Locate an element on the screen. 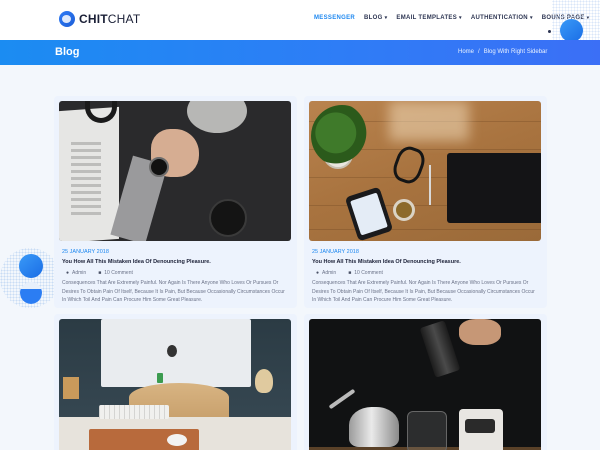 The width and height of the screenshot is (600, 450). nav-item-email-templates: EMAIL TEMPLATES ▾ is located at coordinates (428, 18).